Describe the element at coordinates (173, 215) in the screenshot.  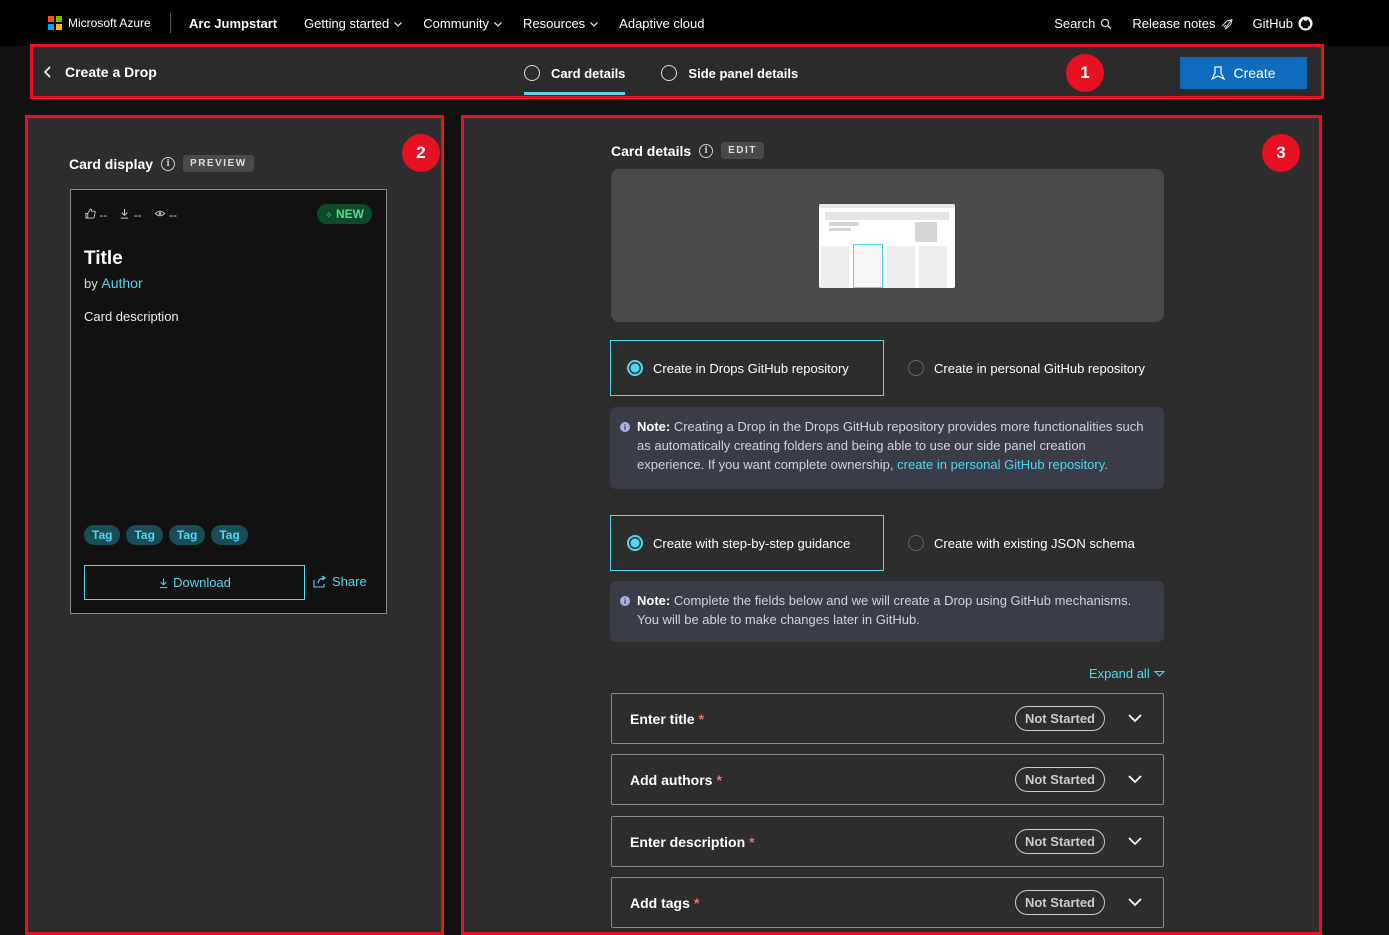
I see `views-count: --` at that location.